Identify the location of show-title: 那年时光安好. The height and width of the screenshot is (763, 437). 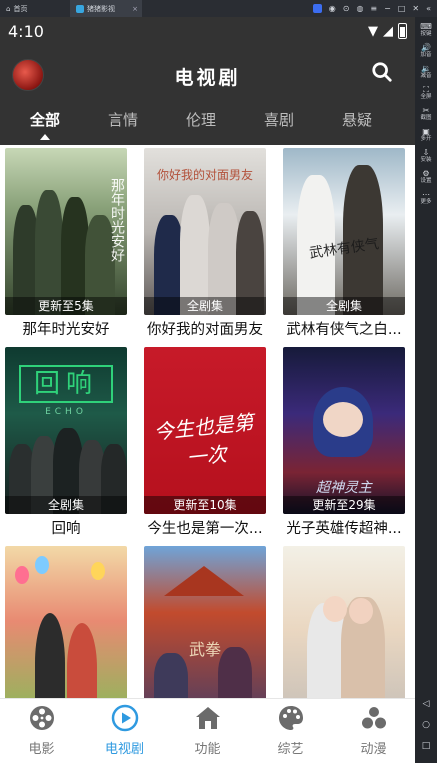
(66, 328).